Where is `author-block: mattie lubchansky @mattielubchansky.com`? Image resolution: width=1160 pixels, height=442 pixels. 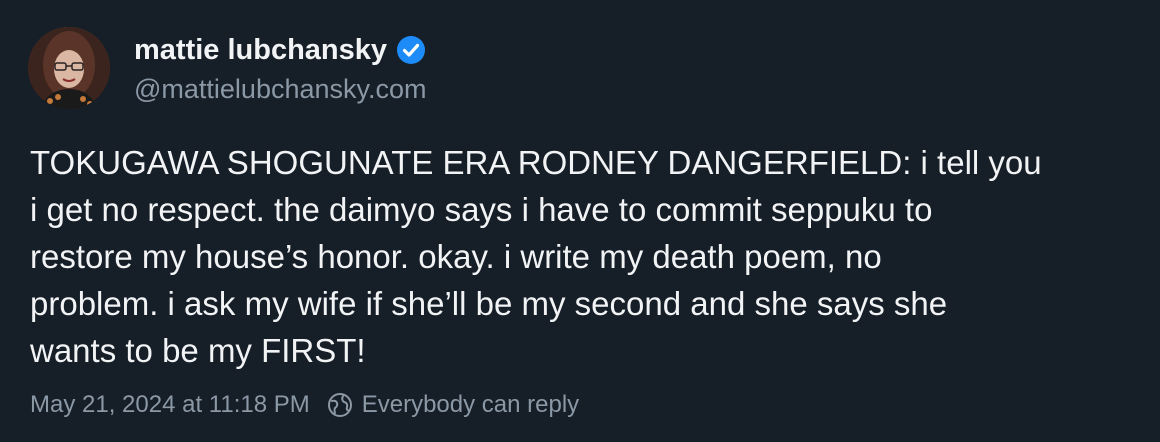 author-block: mattie lubchansky @mattielubchansky.com is located at coordinates (280, 66).